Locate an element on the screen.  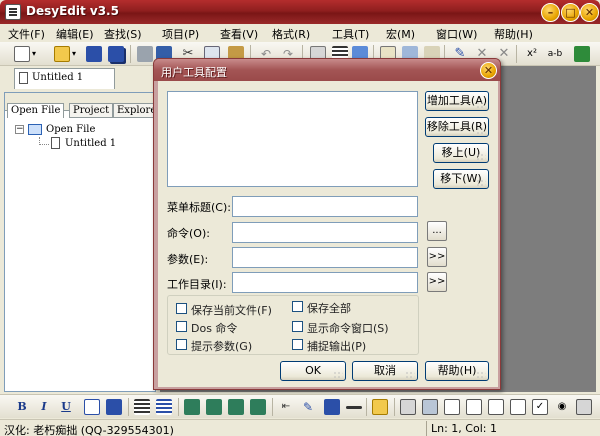
ok-button: OK is located at coordinates (313, 371).